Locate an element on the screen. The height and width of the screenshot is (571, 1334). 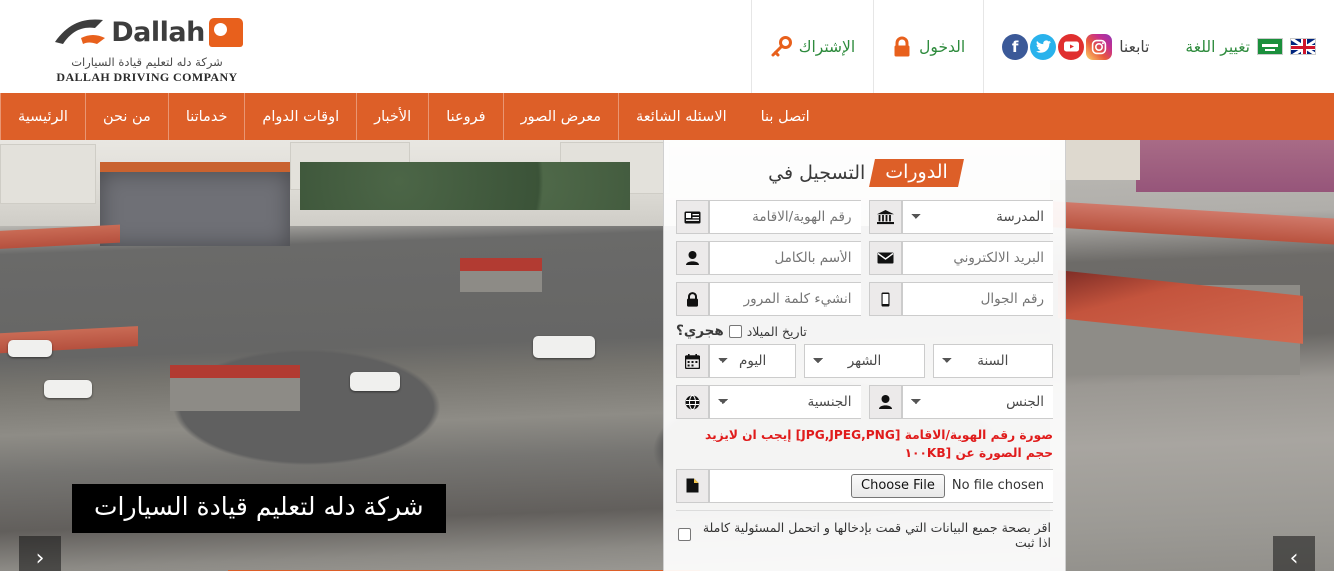
form-row-nationality-gender: الجنسية الجنس is located at coordinates (864, 402).